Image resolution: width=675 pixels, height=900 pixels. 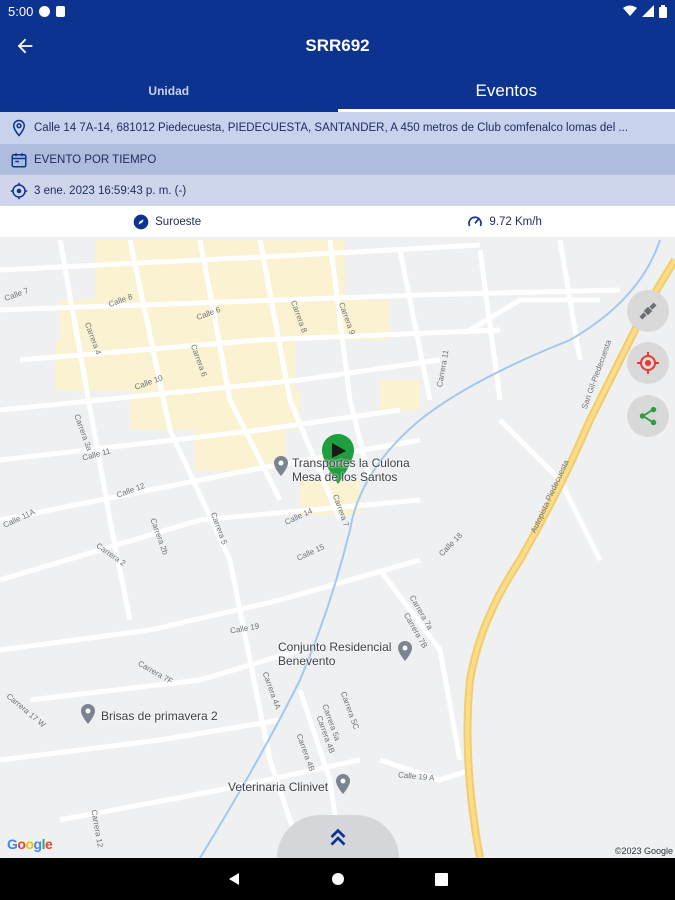 What do you see at coordinates (141, 221) in the screenshot?
I see `compass-icon` at bounding box center [141, 221].